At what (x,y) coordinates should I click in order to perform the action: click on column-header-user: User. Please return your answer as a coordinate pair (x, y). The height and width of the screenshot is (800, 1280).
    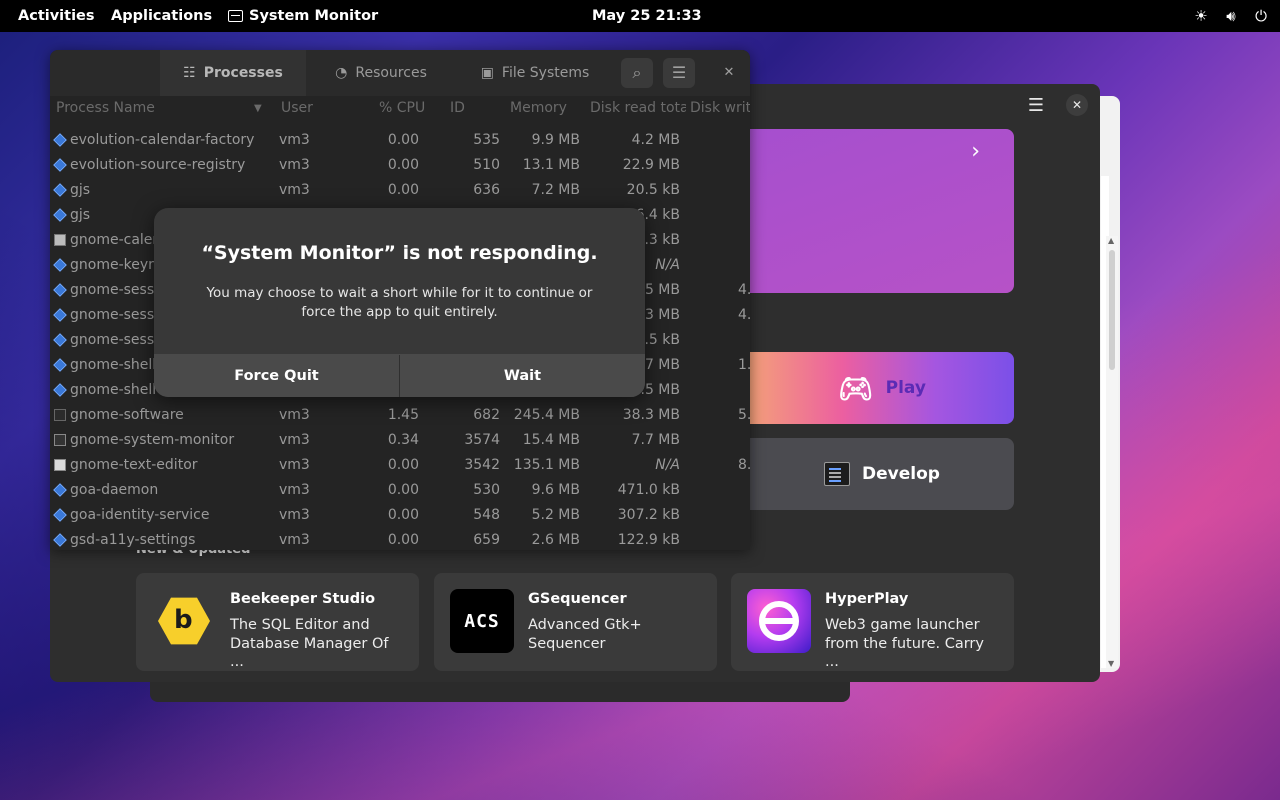
    Looking at the image, I should click on (297, 108).